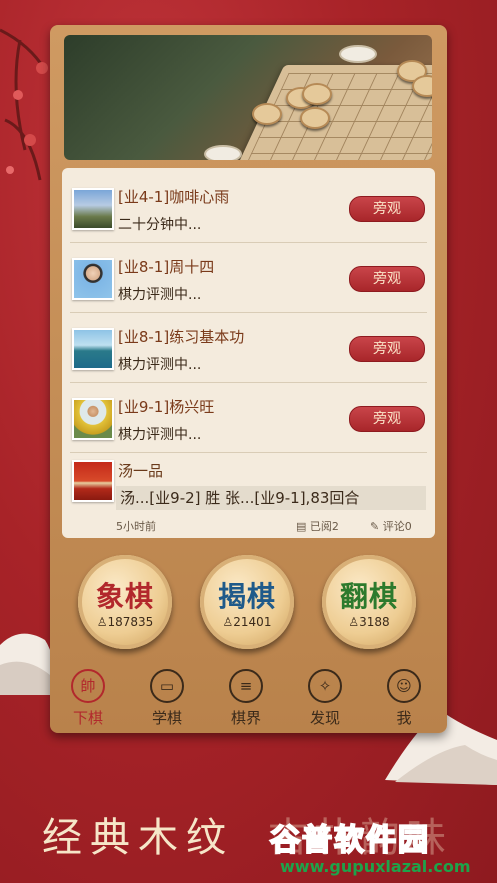 This screenshot has height=883, width=497. I want to click on bottom-nav: 帥 下棋 ▭ 学棋 ≡ 棋界 ✧ 发现 ☺ 我, so click(248, 698).